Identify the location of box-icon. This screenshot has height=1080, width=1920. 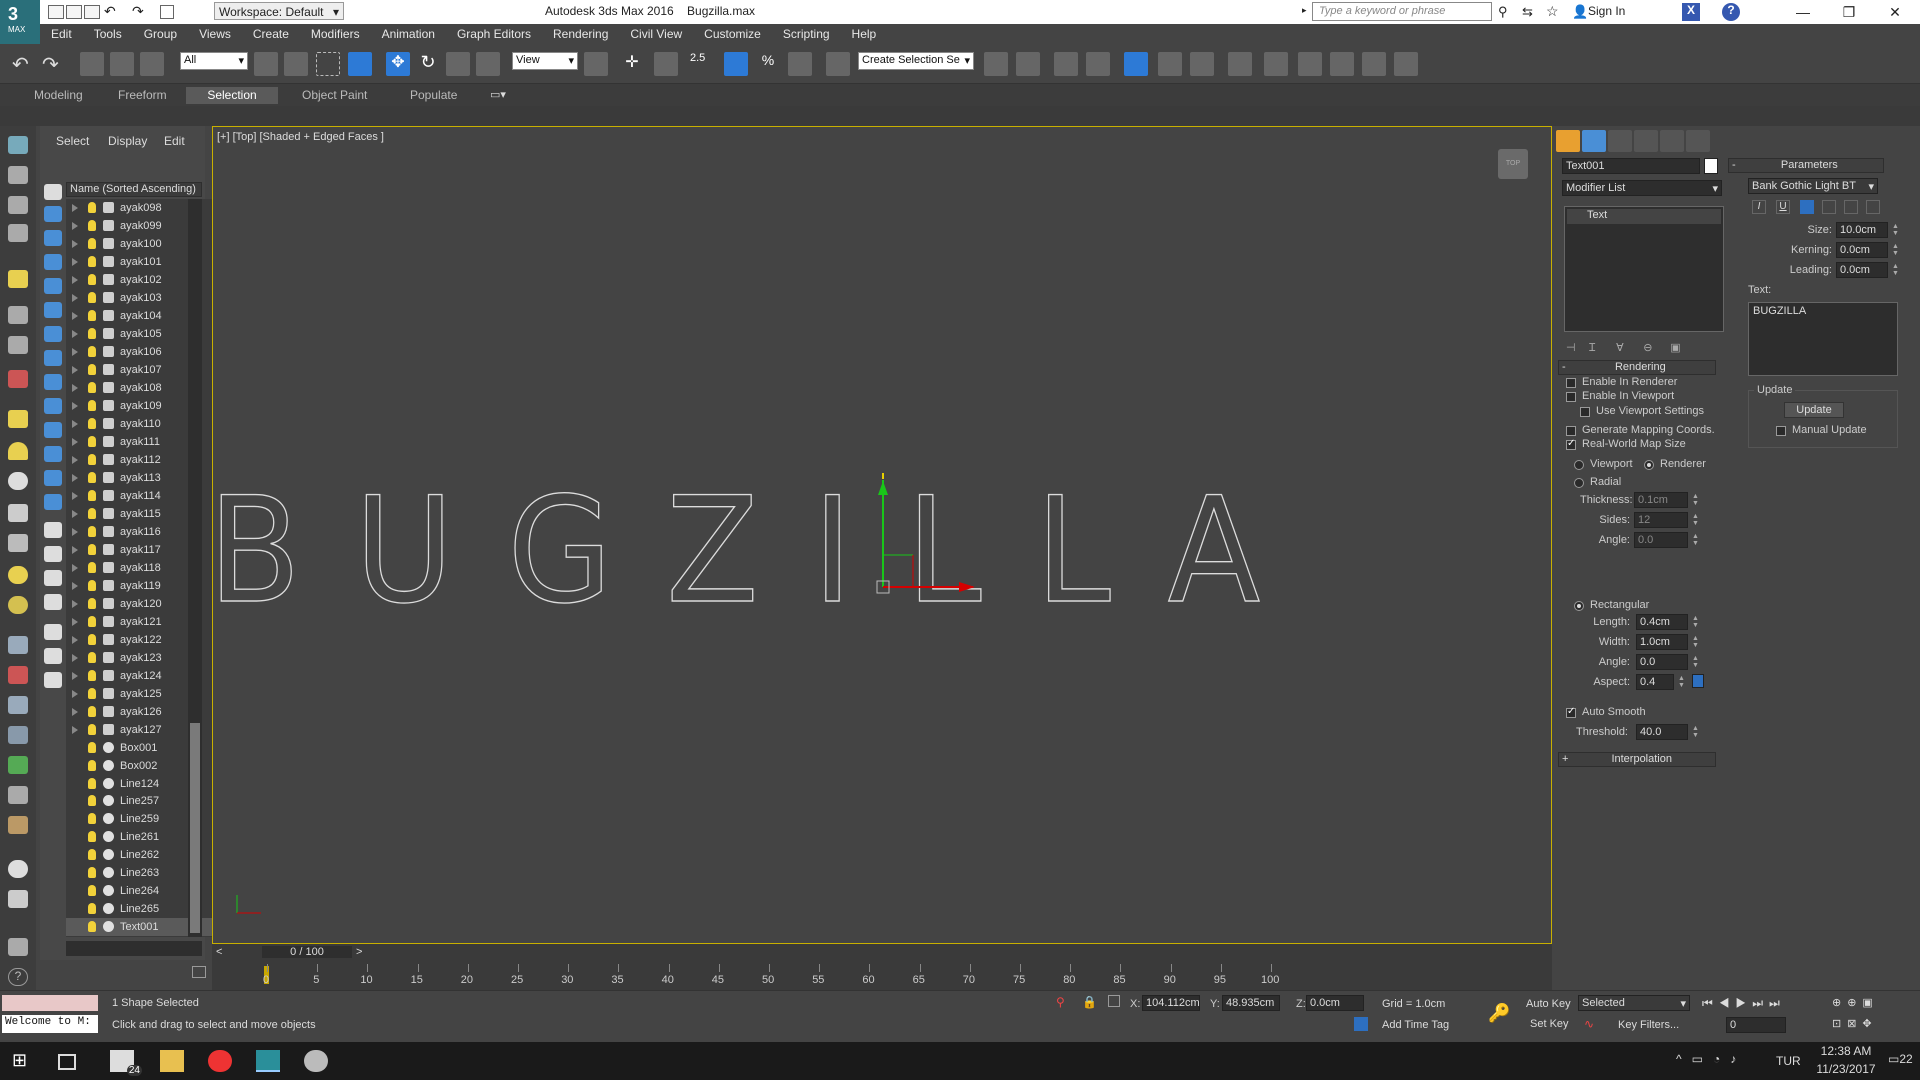
(18, 419).